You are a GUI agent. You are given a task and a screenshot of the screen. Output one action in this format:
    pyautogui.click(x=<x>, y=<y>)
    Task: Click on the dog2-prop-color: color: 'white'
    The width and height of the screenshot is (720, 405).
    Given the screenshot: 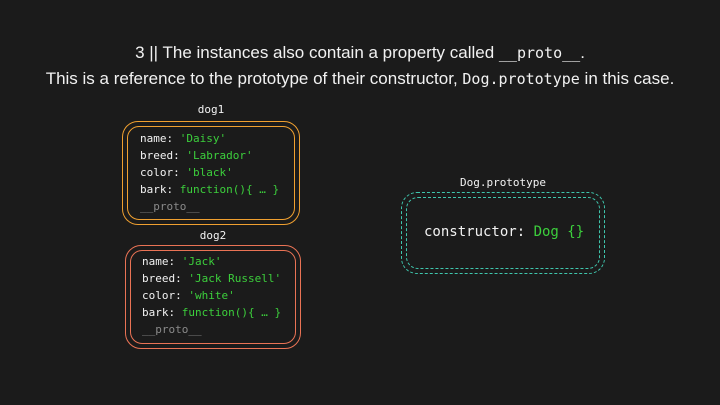 What is the action you would take?
    pyautogui.click(x=188, y=295)
    